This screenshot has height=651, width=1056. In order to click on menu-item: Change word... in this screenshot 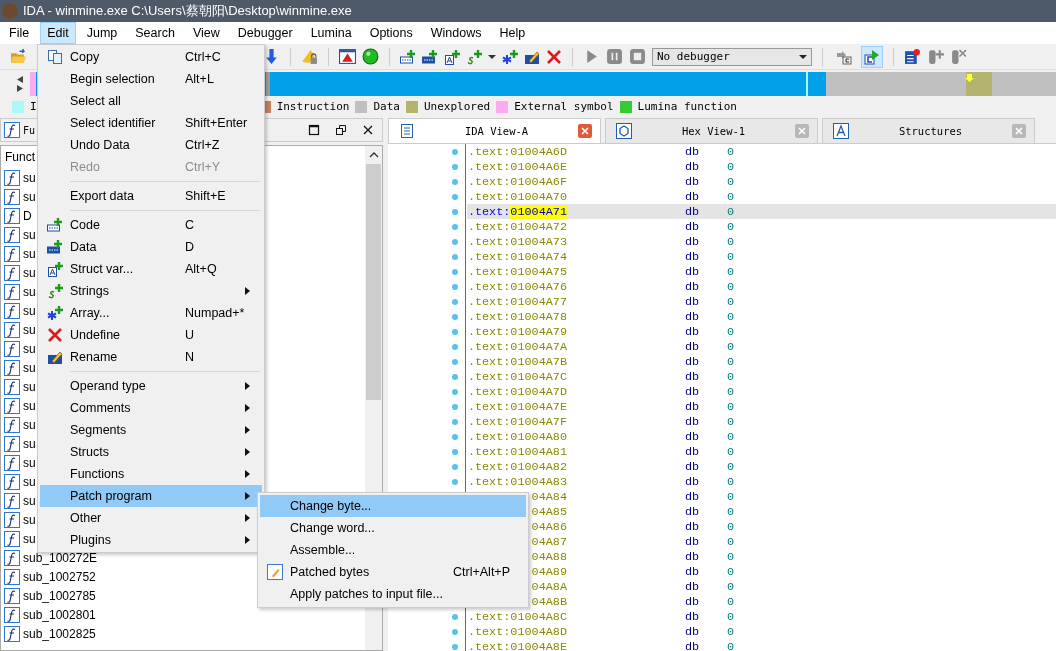, I will do `click(393, 528)`.